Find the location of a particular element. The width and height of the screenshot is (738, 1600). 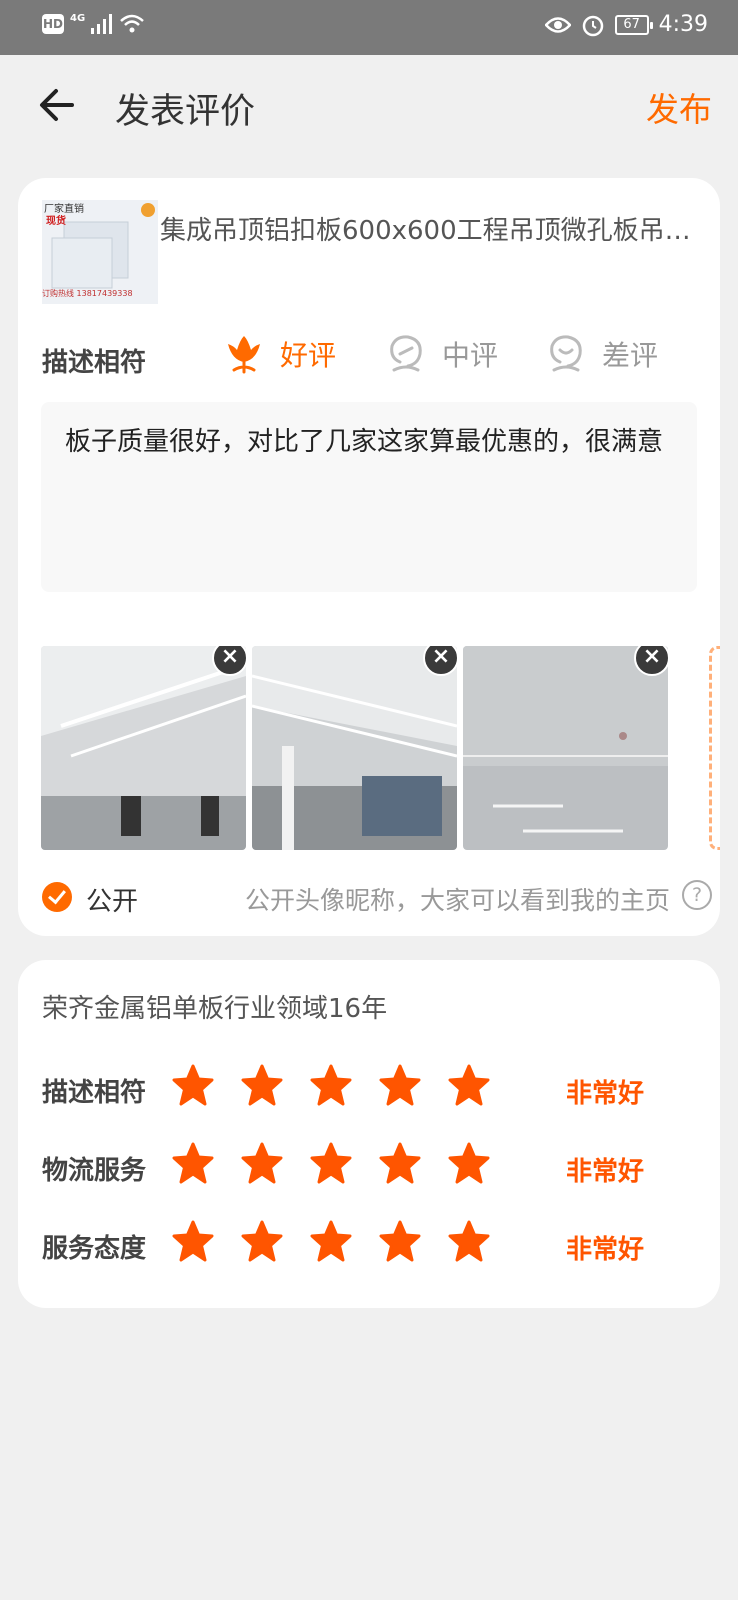

public-label: 公开 is located at coordinates (112, 902).